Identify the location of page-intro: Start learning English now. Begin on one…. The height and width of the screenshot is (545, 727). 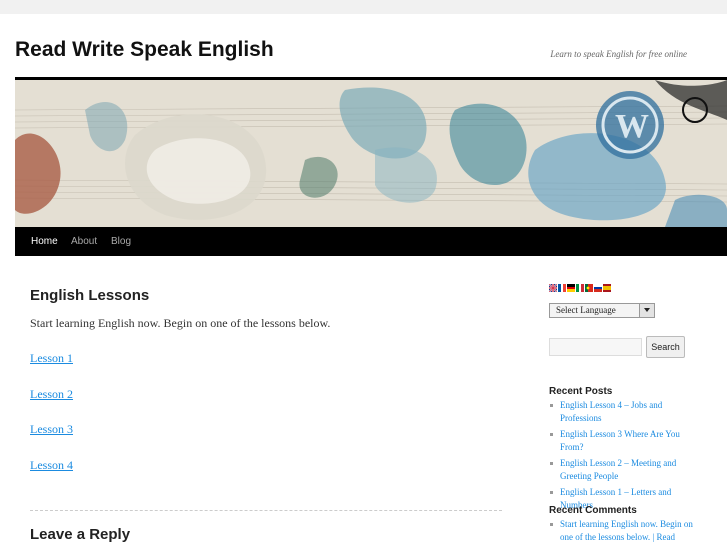
(180, 323).